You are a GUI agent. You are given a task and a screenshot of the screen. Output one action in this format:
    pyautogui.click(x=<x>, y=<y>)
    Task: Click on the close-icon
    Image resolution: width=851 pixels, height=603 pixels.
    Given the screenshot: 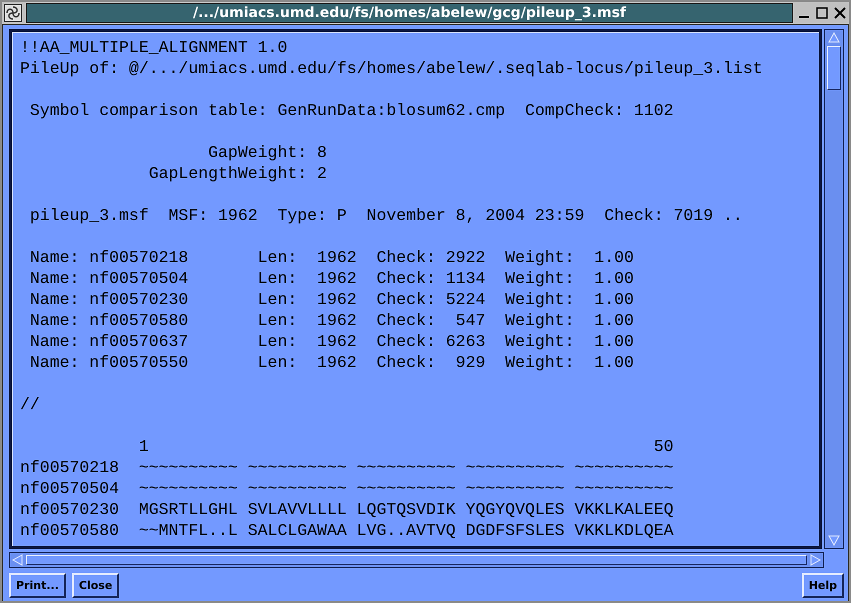 What is the action you would take?
    pyautogui.click(x=840, y=13)
    